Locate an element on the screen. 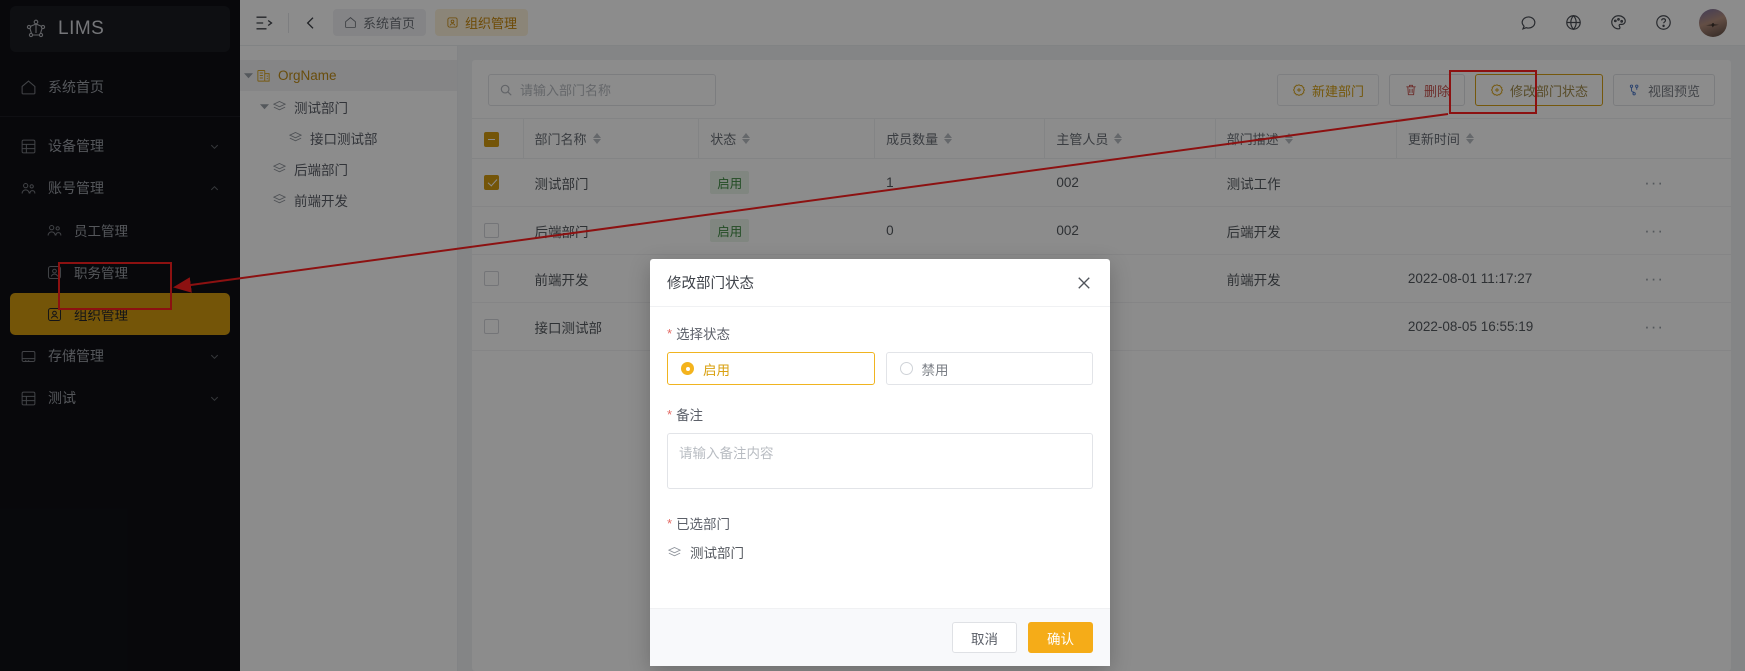 This screenshot has width=1745, height=671. label-text: 已选部门 is located at coordinates (703, 524).